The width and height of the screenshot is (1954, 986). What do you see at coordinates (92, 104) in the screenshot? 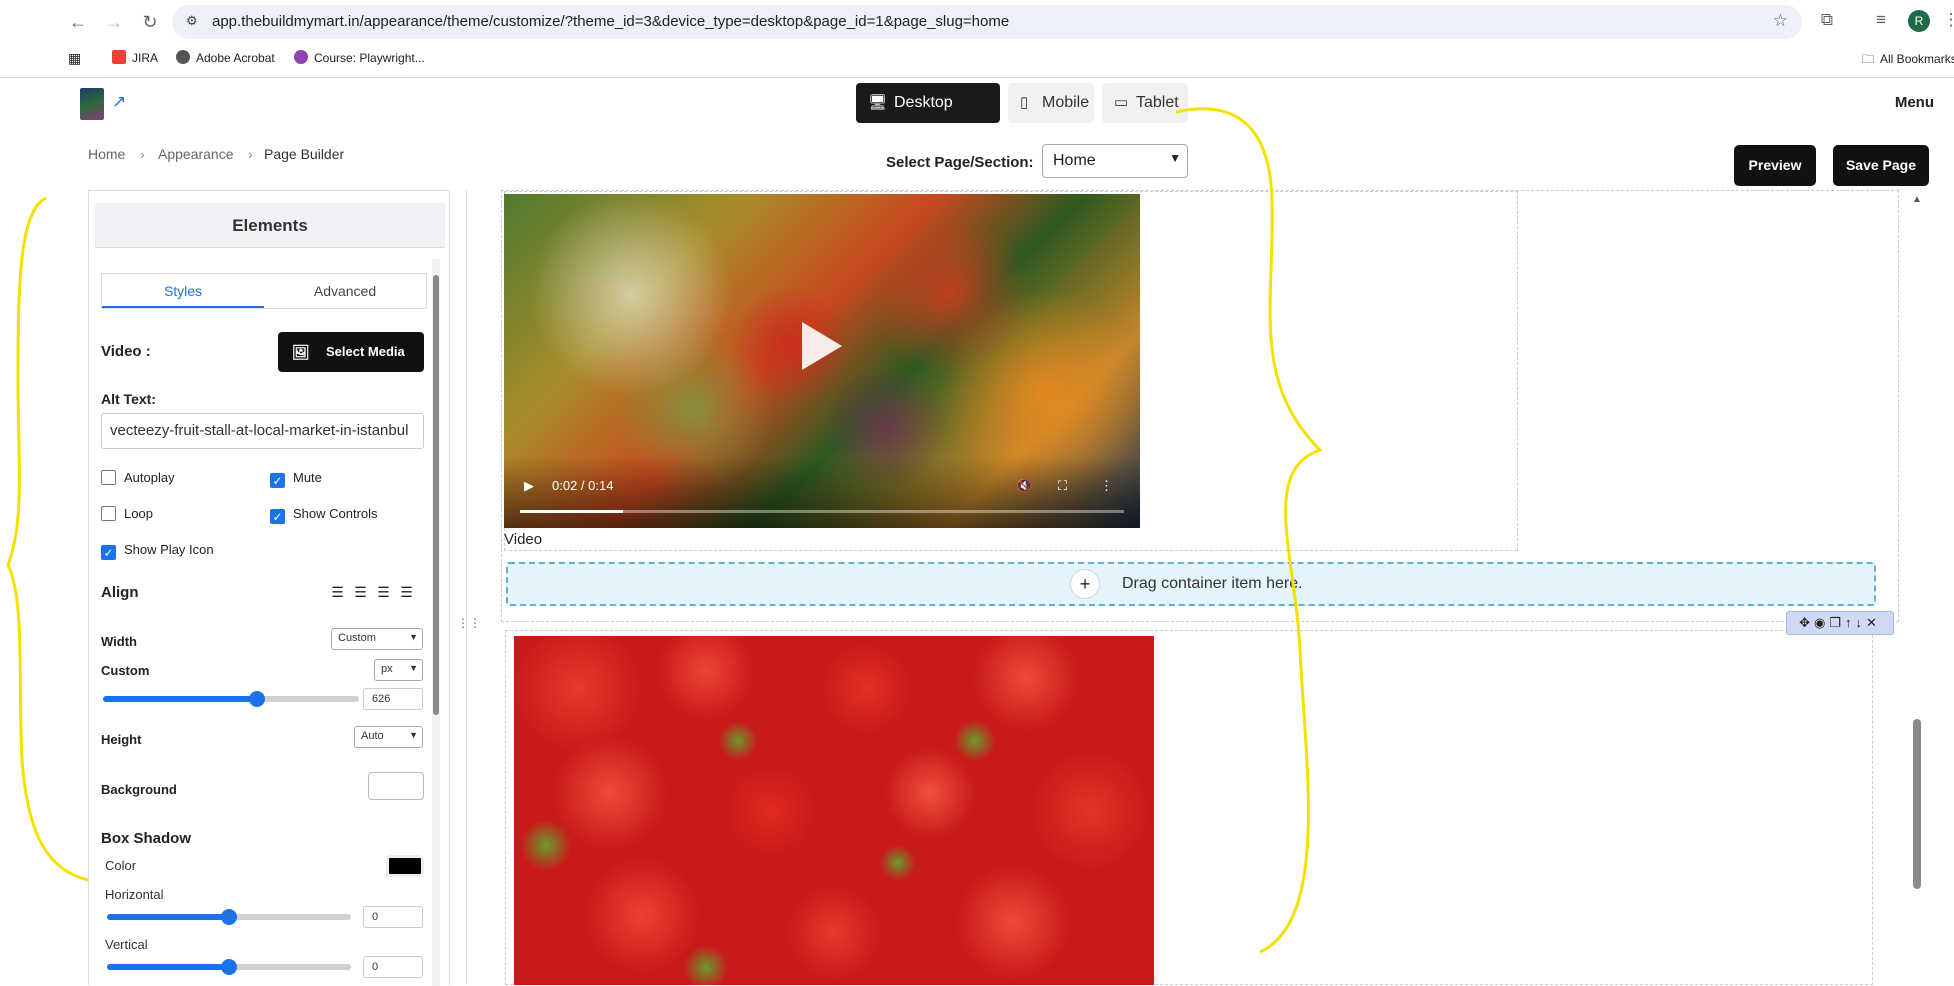
I see `store-logo` at bounding box center [92, 104].